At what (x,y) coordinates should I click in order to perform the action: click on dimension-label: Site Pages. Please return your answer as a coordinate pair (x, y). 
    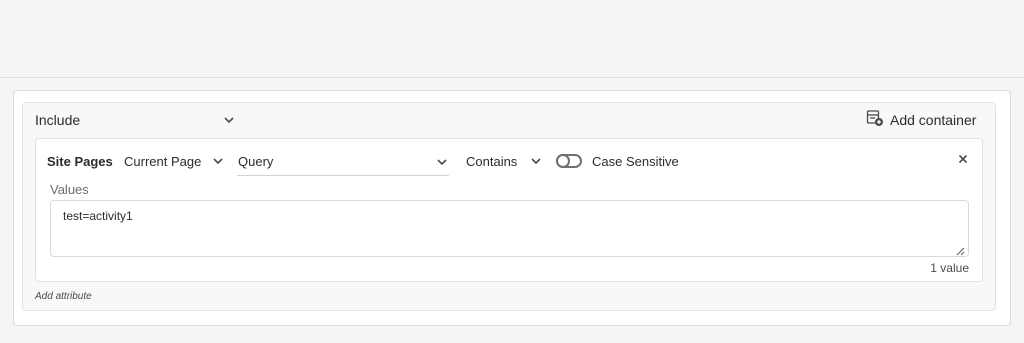
    Looking at the image, I should click on (80, 161).